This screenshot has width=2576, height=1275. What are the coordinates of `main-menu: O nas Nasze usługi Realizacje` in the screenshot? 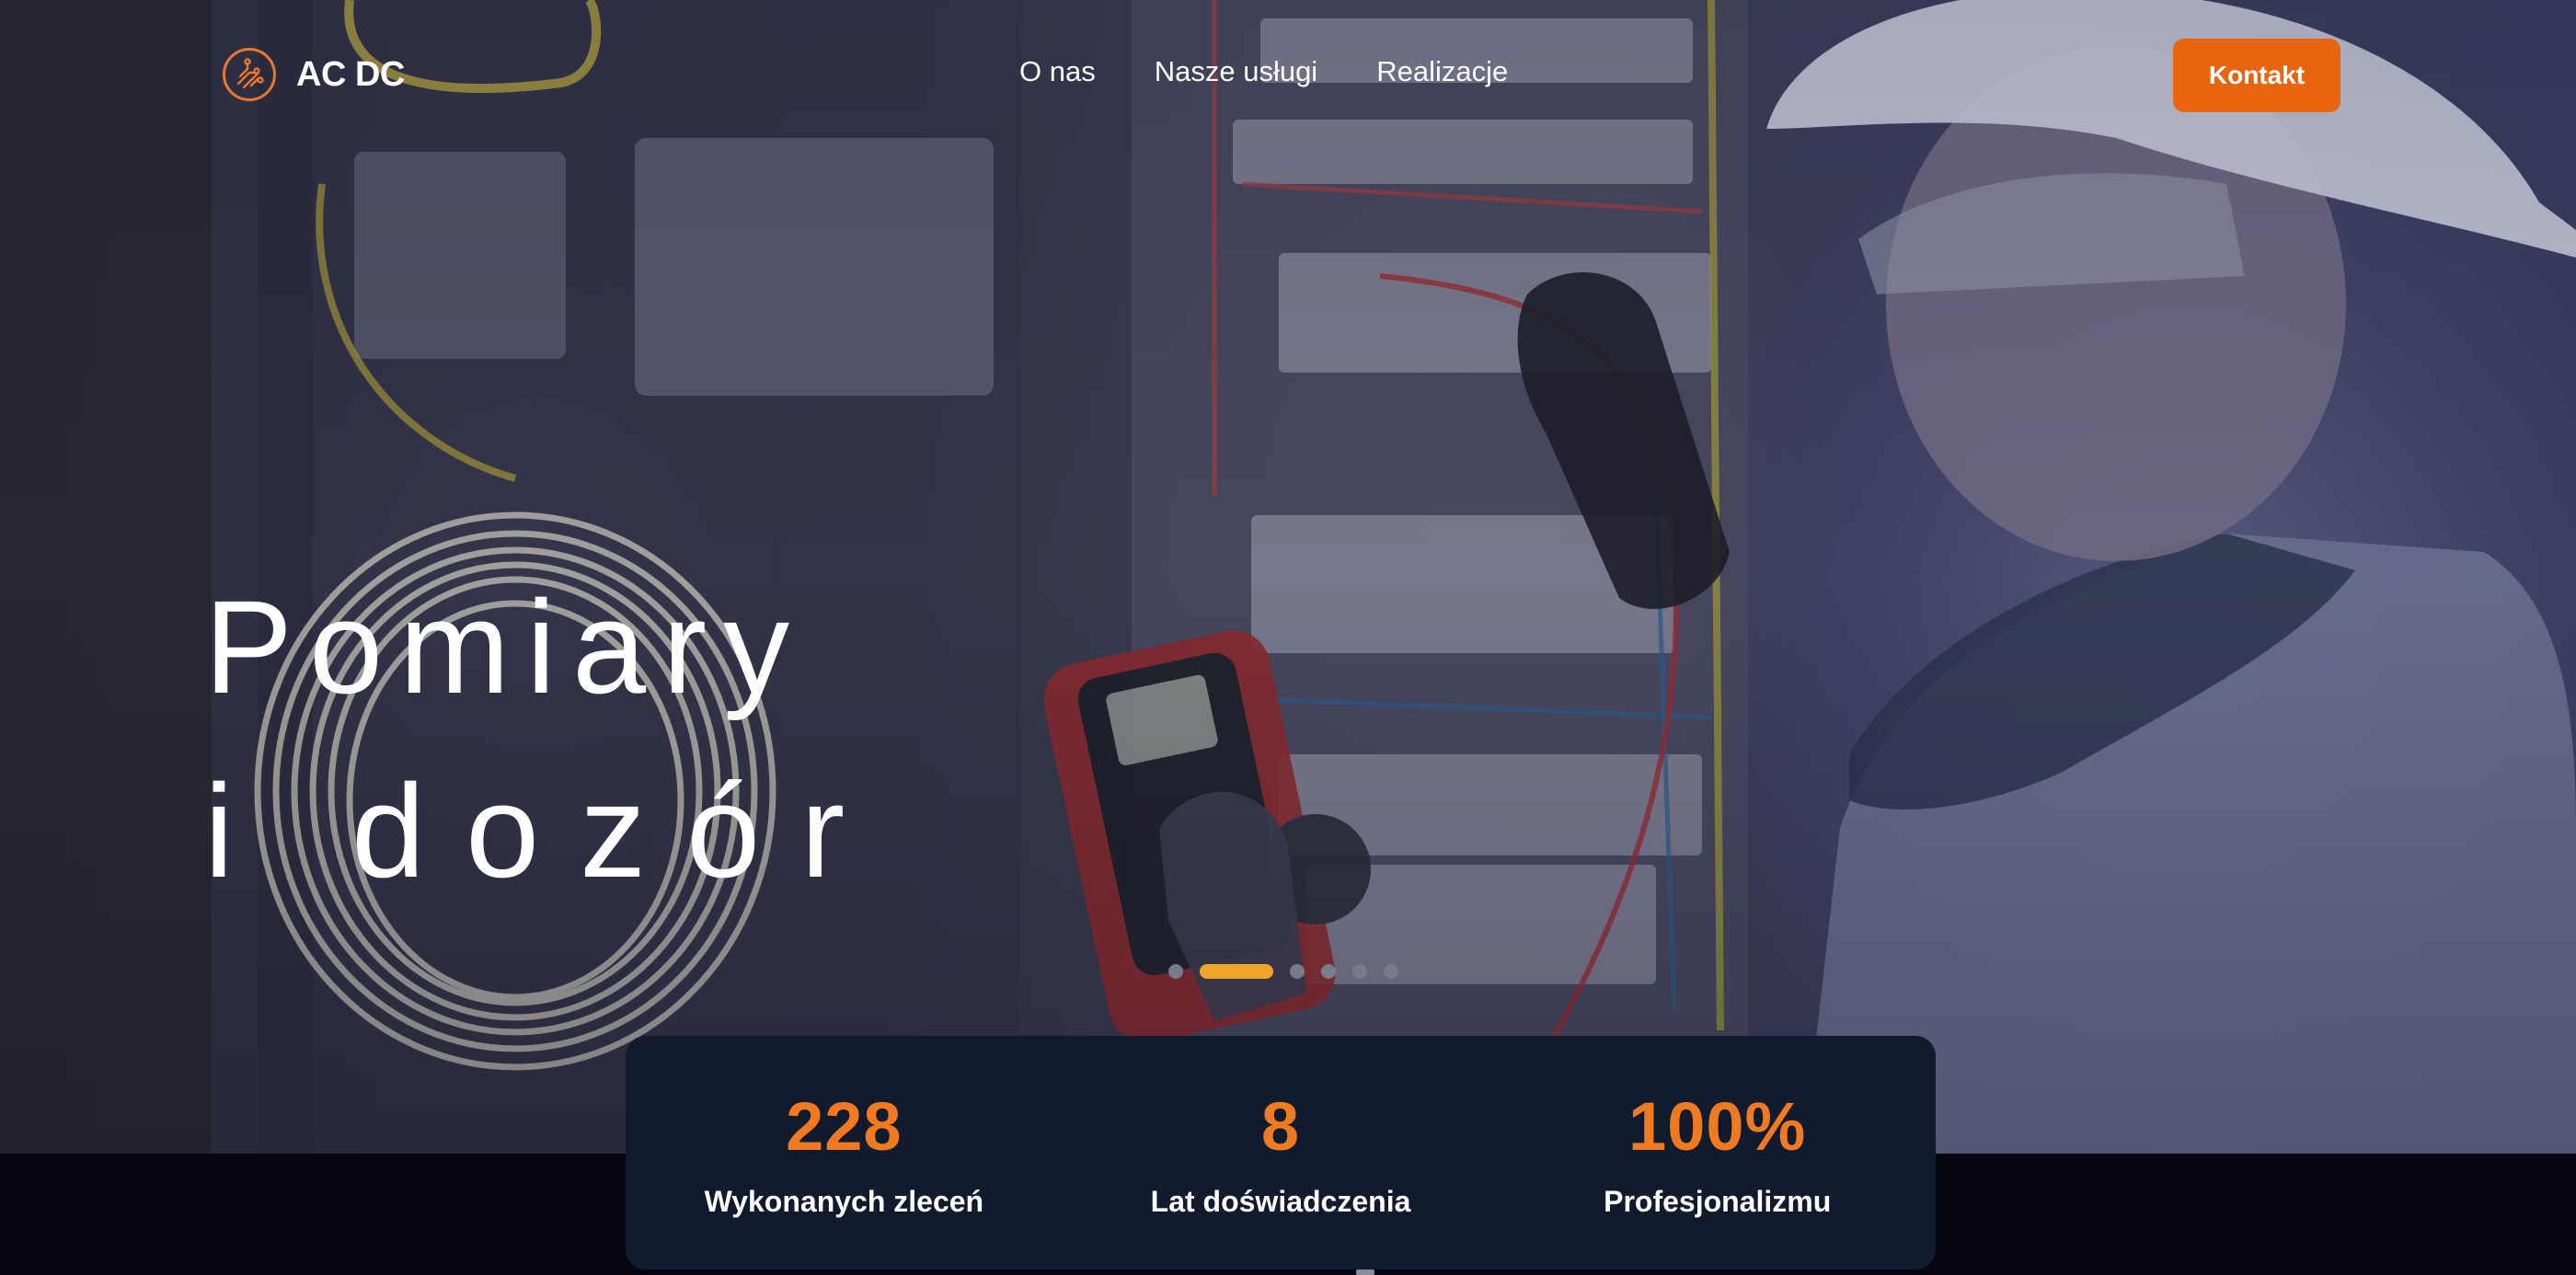 It's located at (1263, 72).